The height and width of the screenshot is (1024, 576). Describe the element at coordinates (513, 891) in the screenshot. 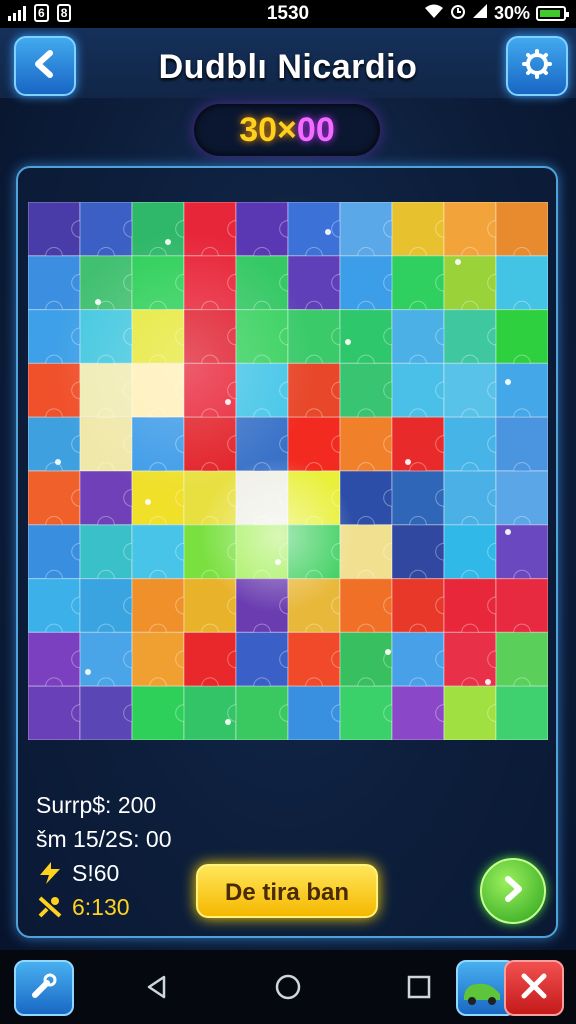

I see `next-button` at that location.